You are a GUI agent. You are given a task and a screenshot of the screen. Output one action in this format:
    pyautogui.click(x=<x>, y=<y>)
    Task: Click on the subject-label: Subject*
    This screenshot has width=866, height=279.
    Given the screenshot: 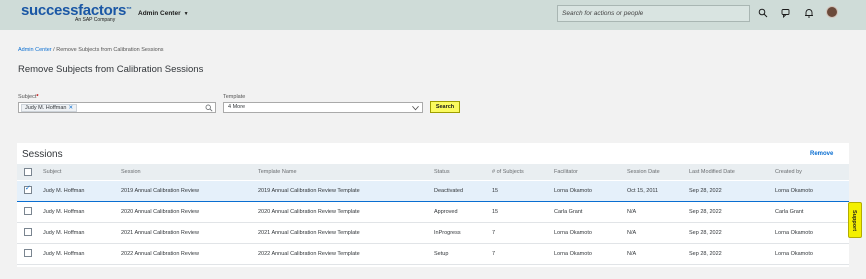 What is the action you would take?
    pyautogui.click(x=28, y=97)
    